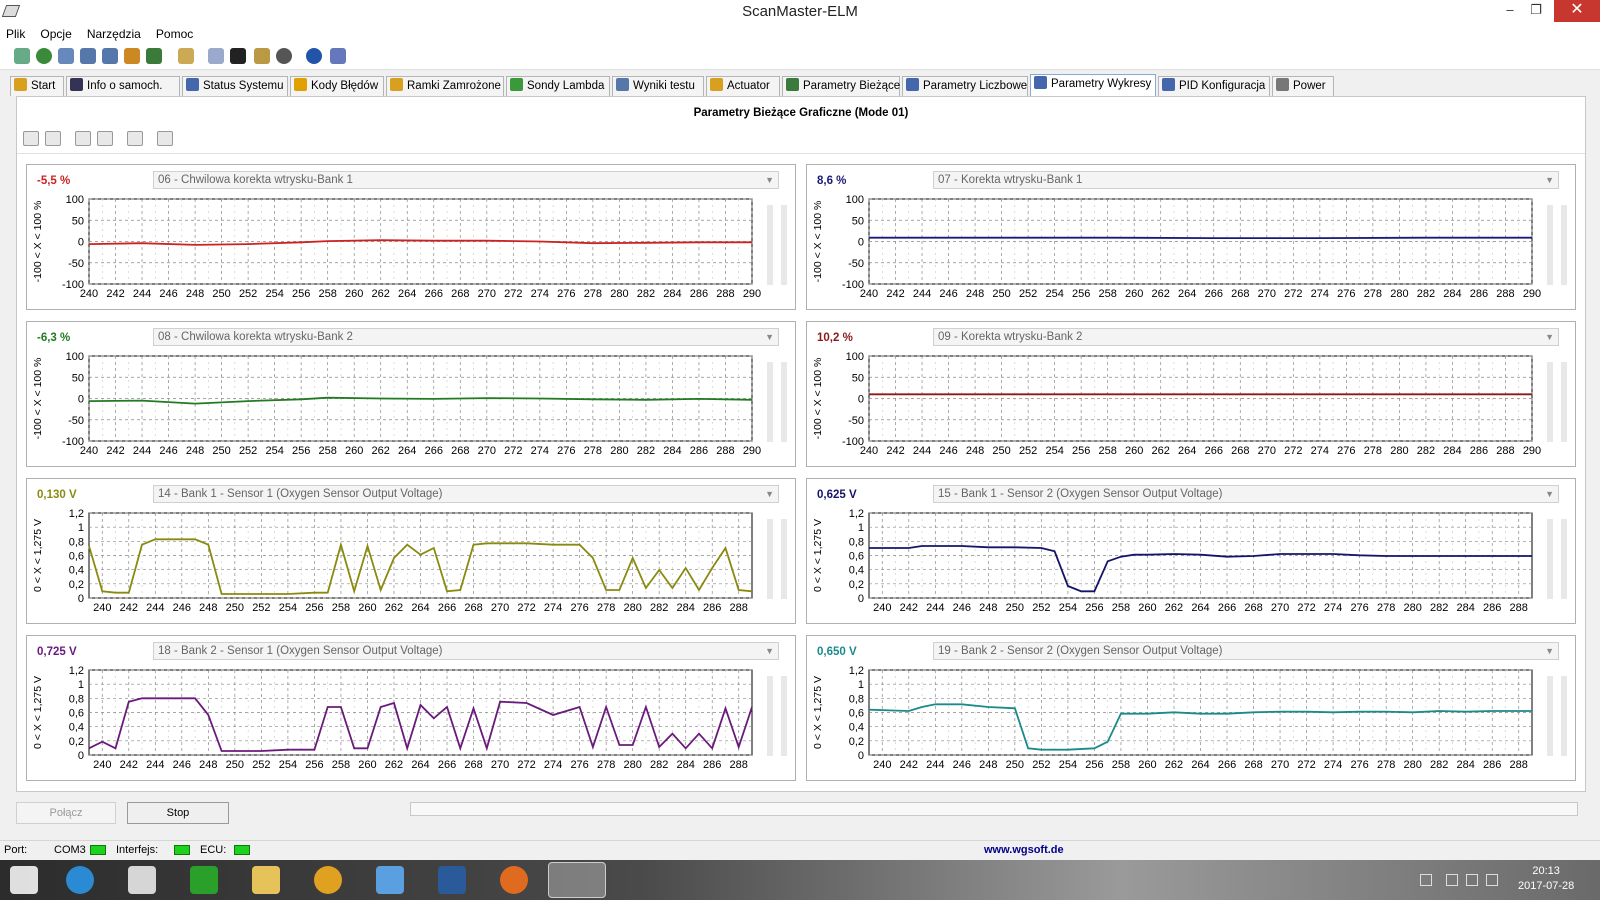  Describe the element at coordinates (83, 138) in the screenshot. I see `open-icon` at that location.